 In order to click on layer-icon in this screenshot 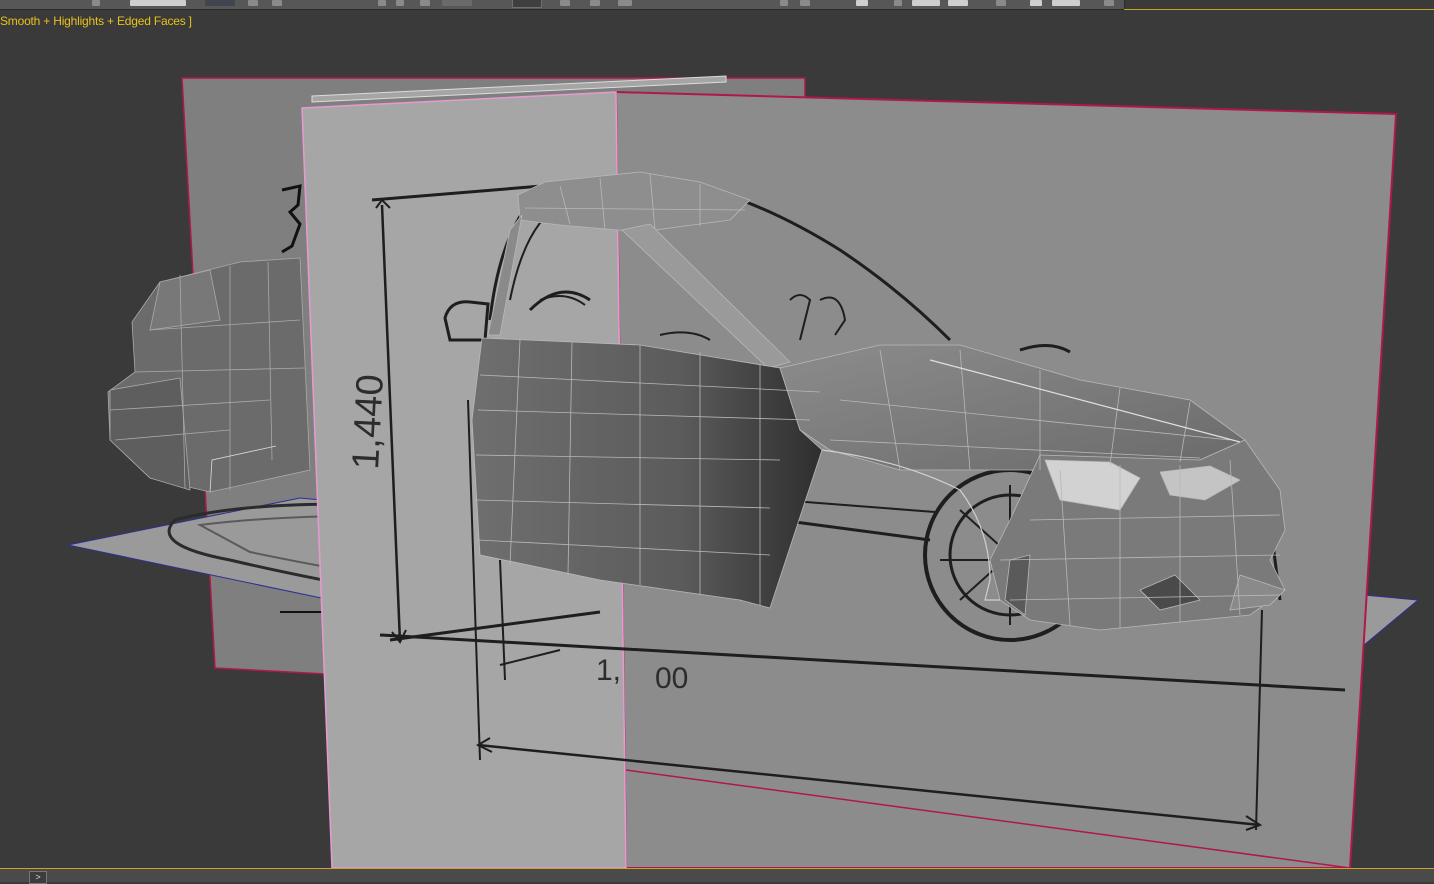, I will do `click(625, 3)`.